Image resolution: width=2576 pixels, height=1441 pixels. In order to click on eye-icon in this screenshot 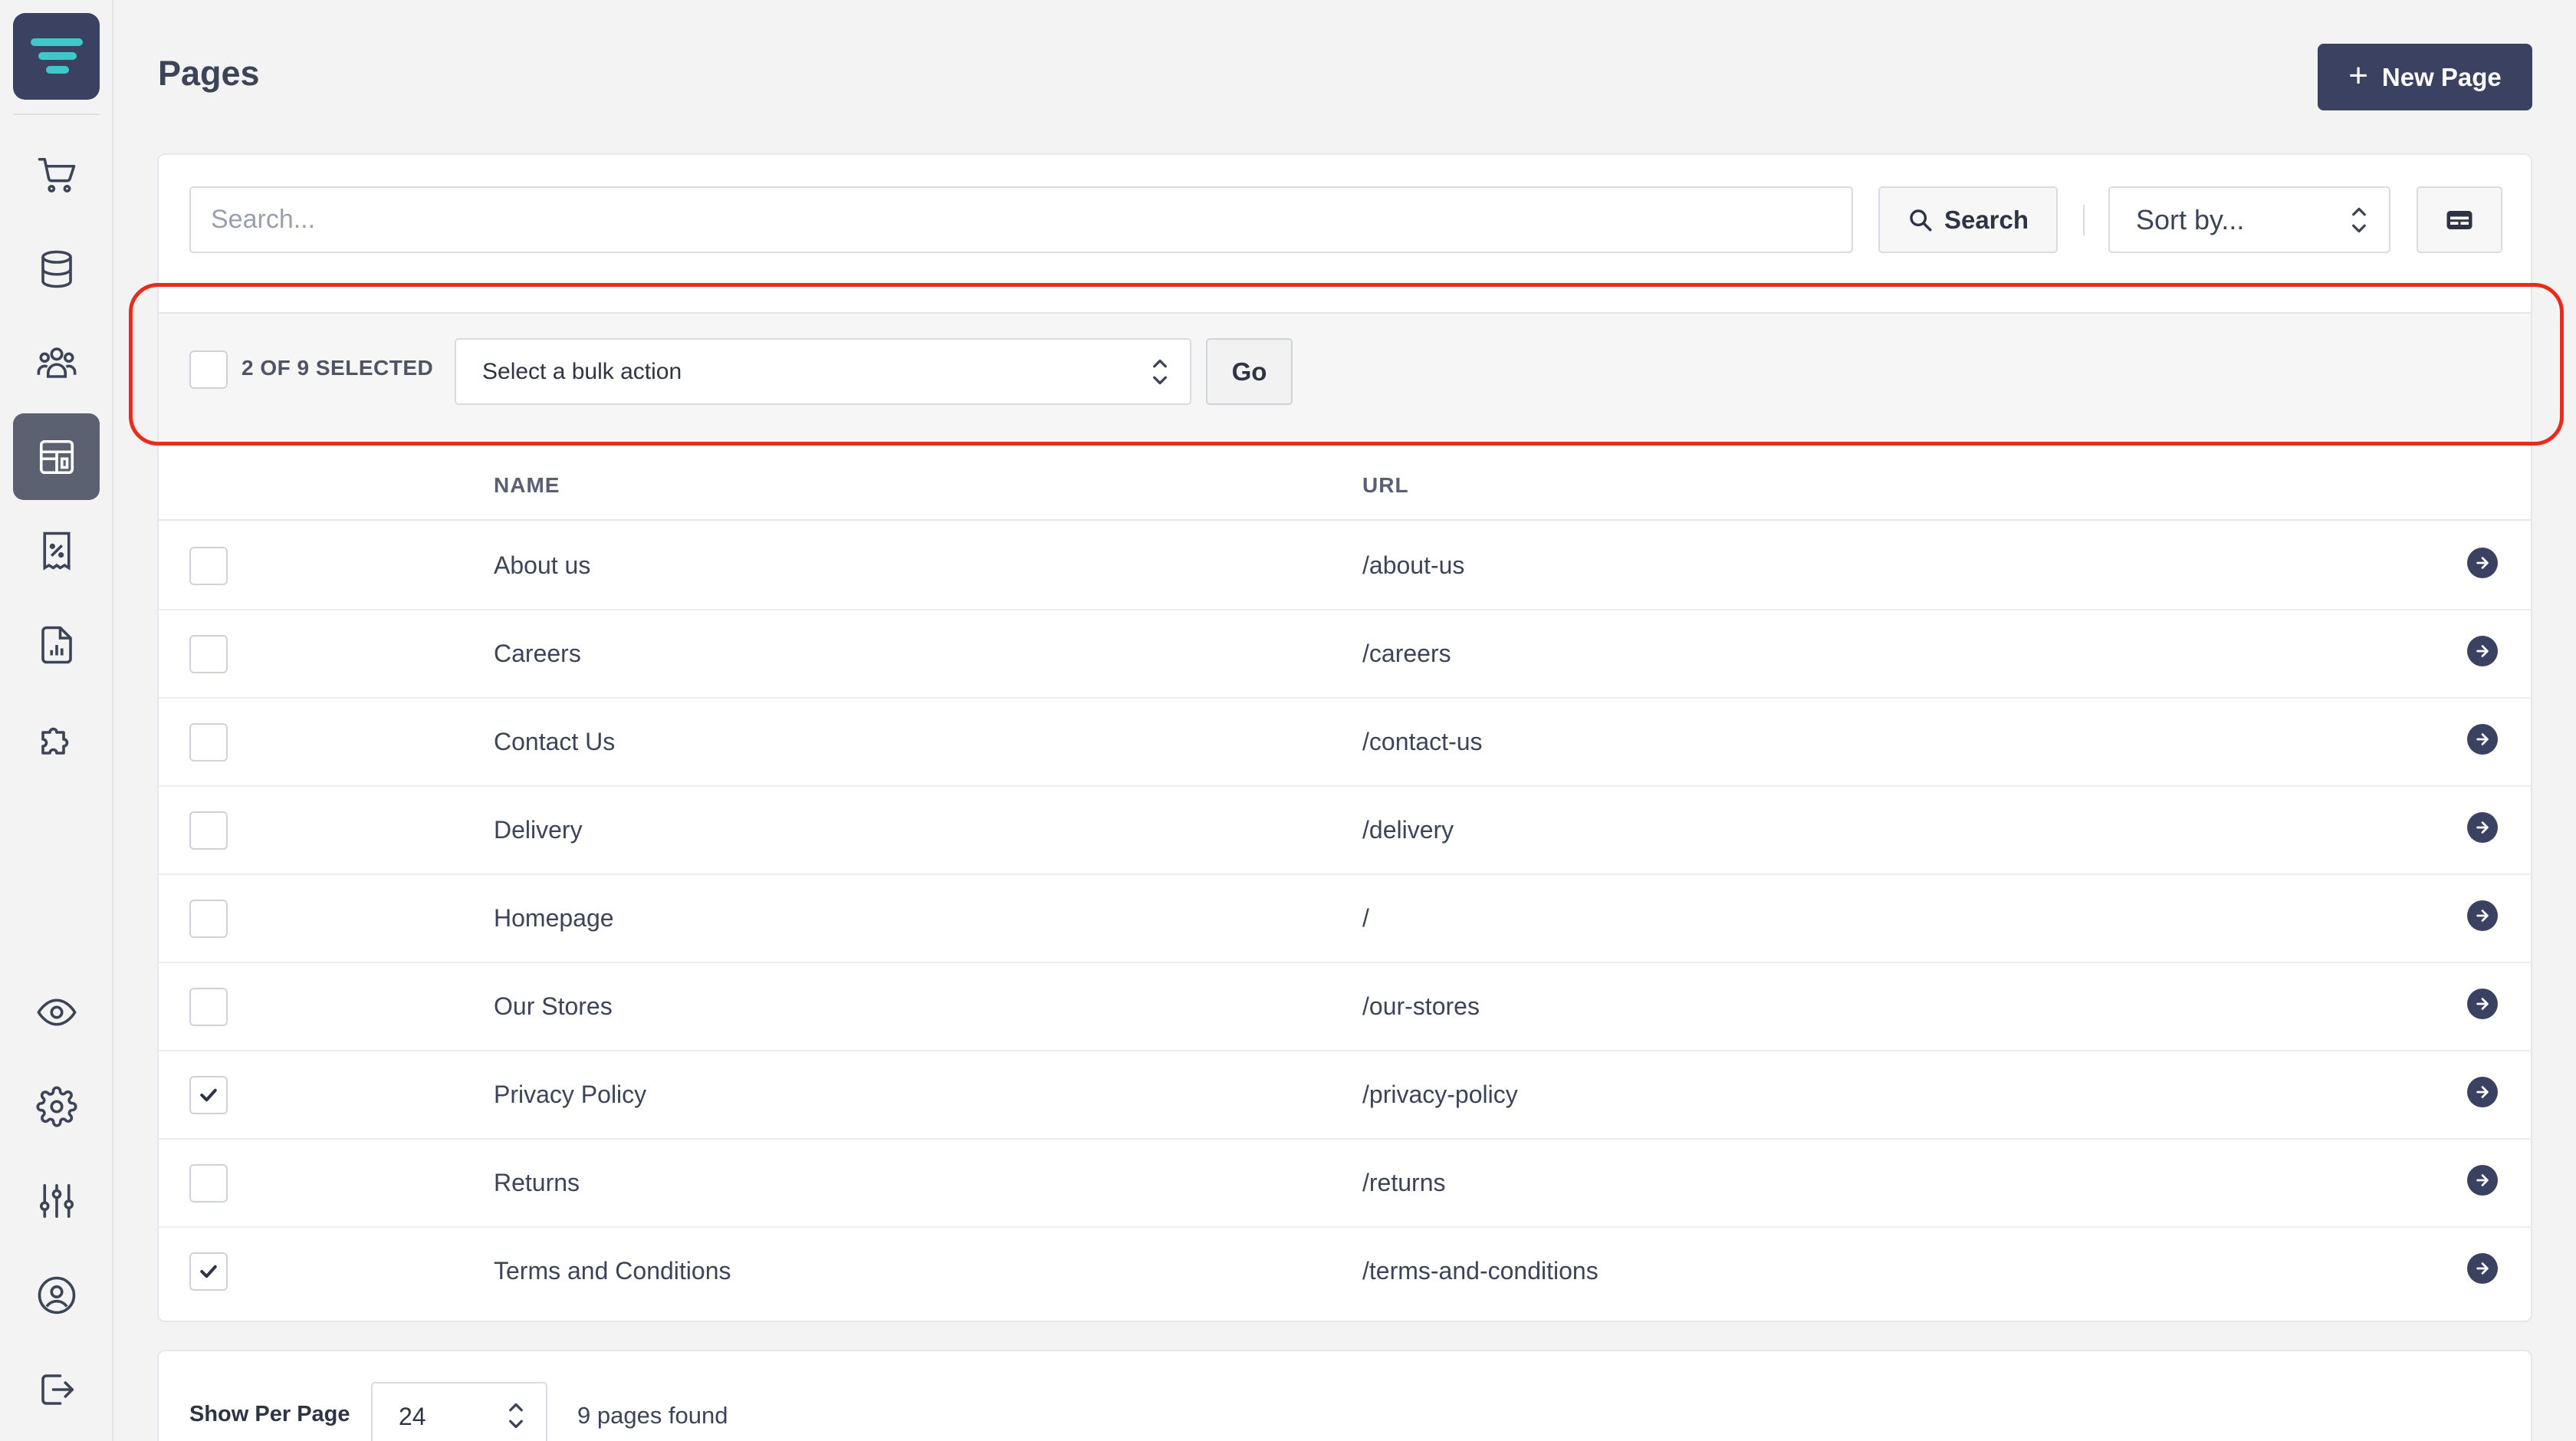, I will do `click(57, 1012)`.